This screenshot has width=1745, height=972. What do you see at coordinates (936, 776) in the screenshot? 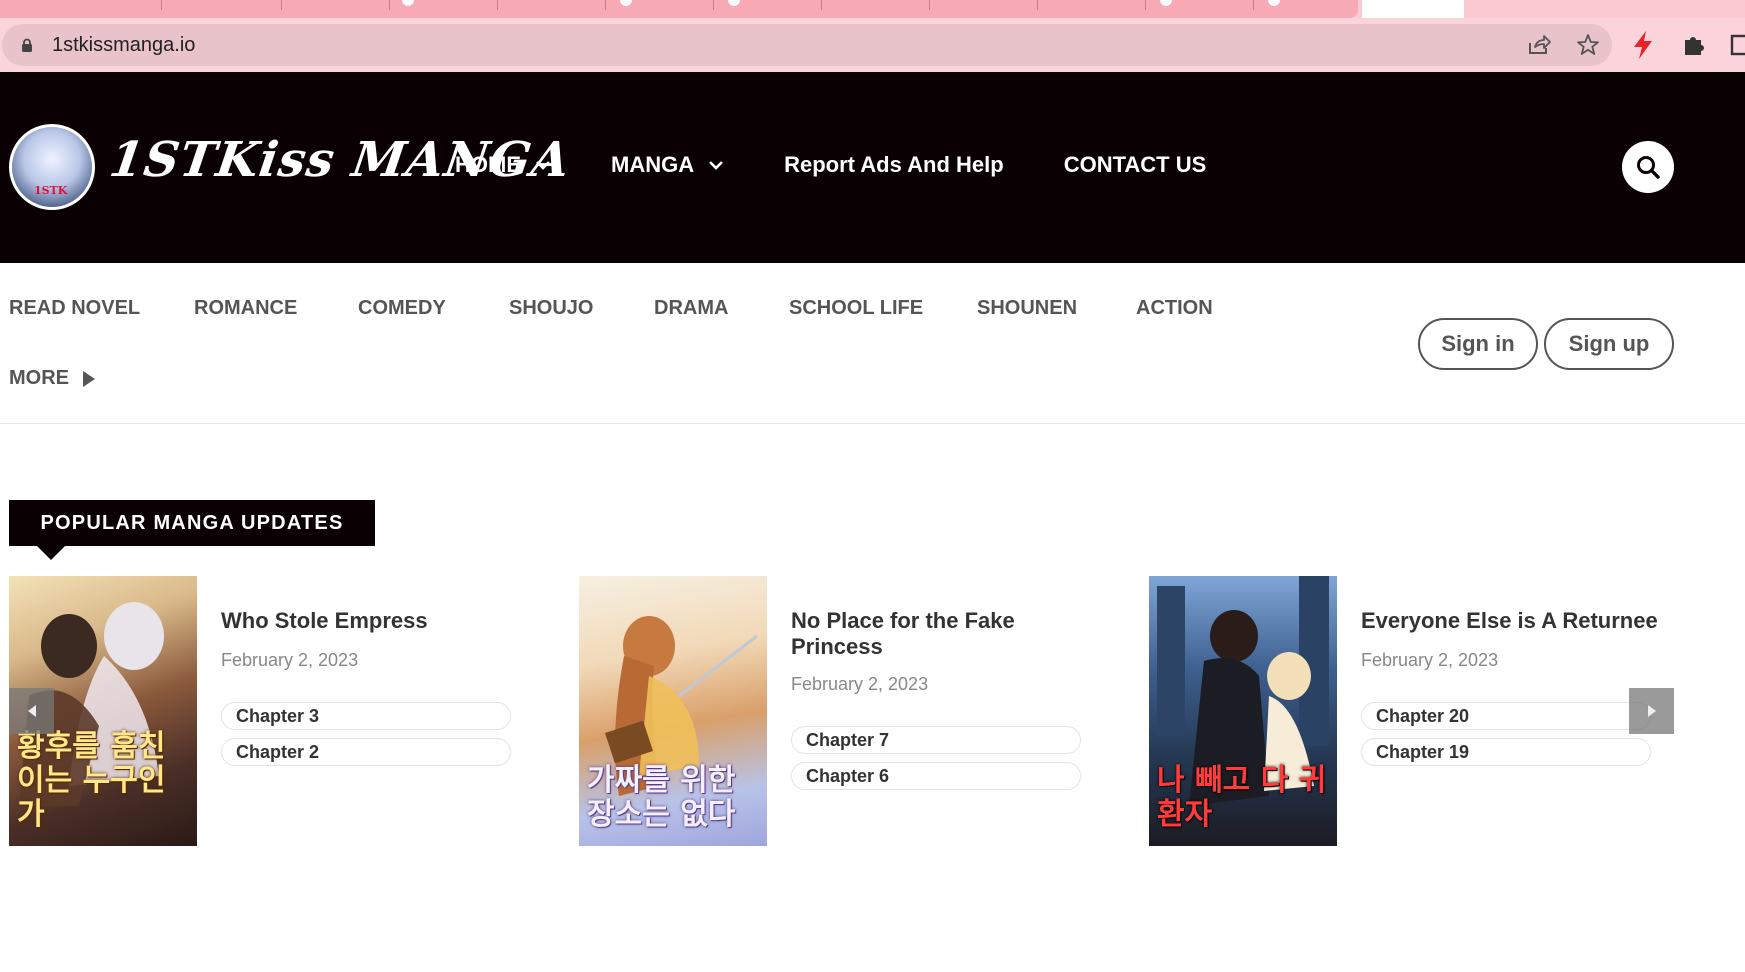
I see `chapter-link: Chapter 6` at bounding box center [936, 776].